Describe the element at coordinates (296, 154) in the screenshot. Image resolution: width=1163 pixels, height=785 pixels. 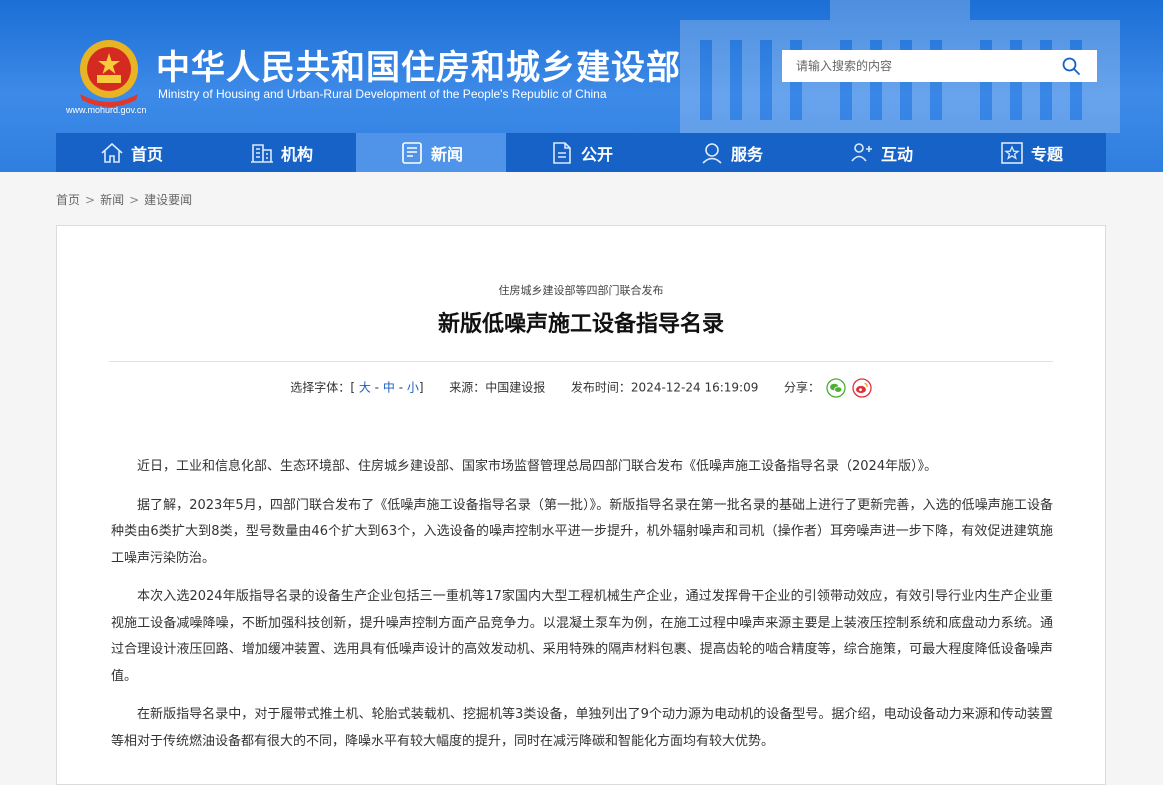
I see `nav-label: 机构` at that location.